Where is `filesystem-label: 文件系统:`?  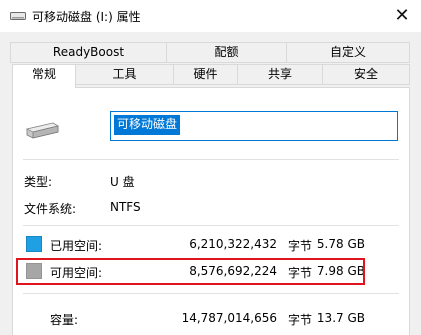
filesystem-label: 文件系统: is located at coordinates (50, 209).